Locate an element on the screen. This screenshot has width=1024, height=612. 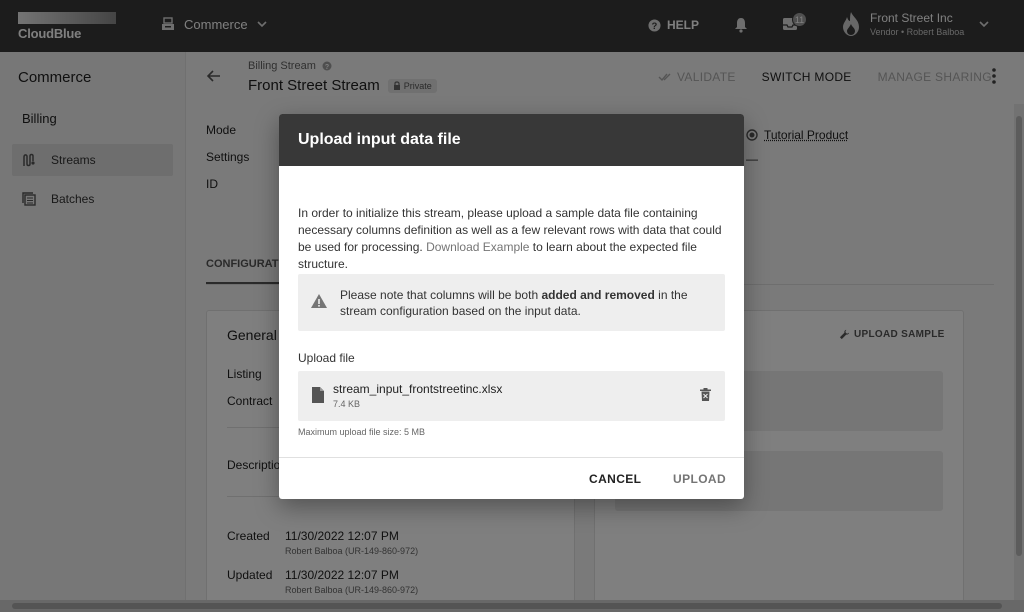
dialog-footer-divider is located at coordinates (511, 457).